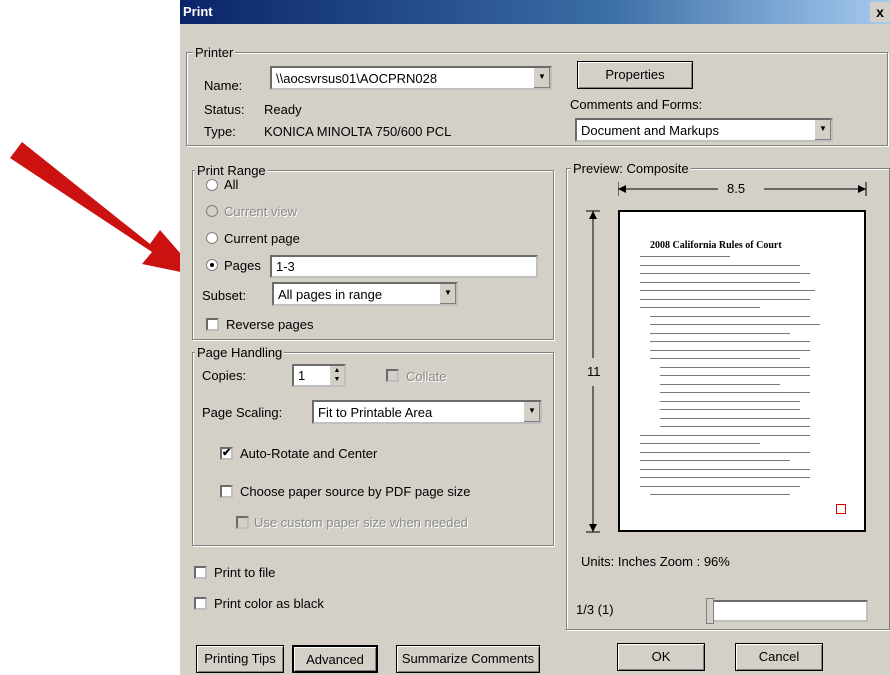  I want to click on status-value: Ready, so click(283, 109).